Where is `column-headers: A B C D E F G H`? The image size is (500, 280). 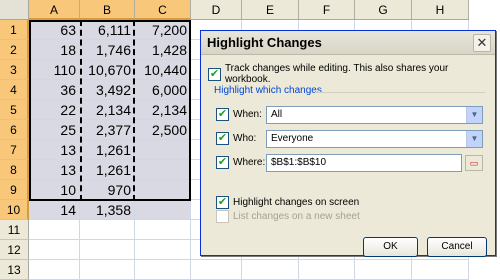 column-headers: A B C D E F G H is located at coordinates (234, 10).